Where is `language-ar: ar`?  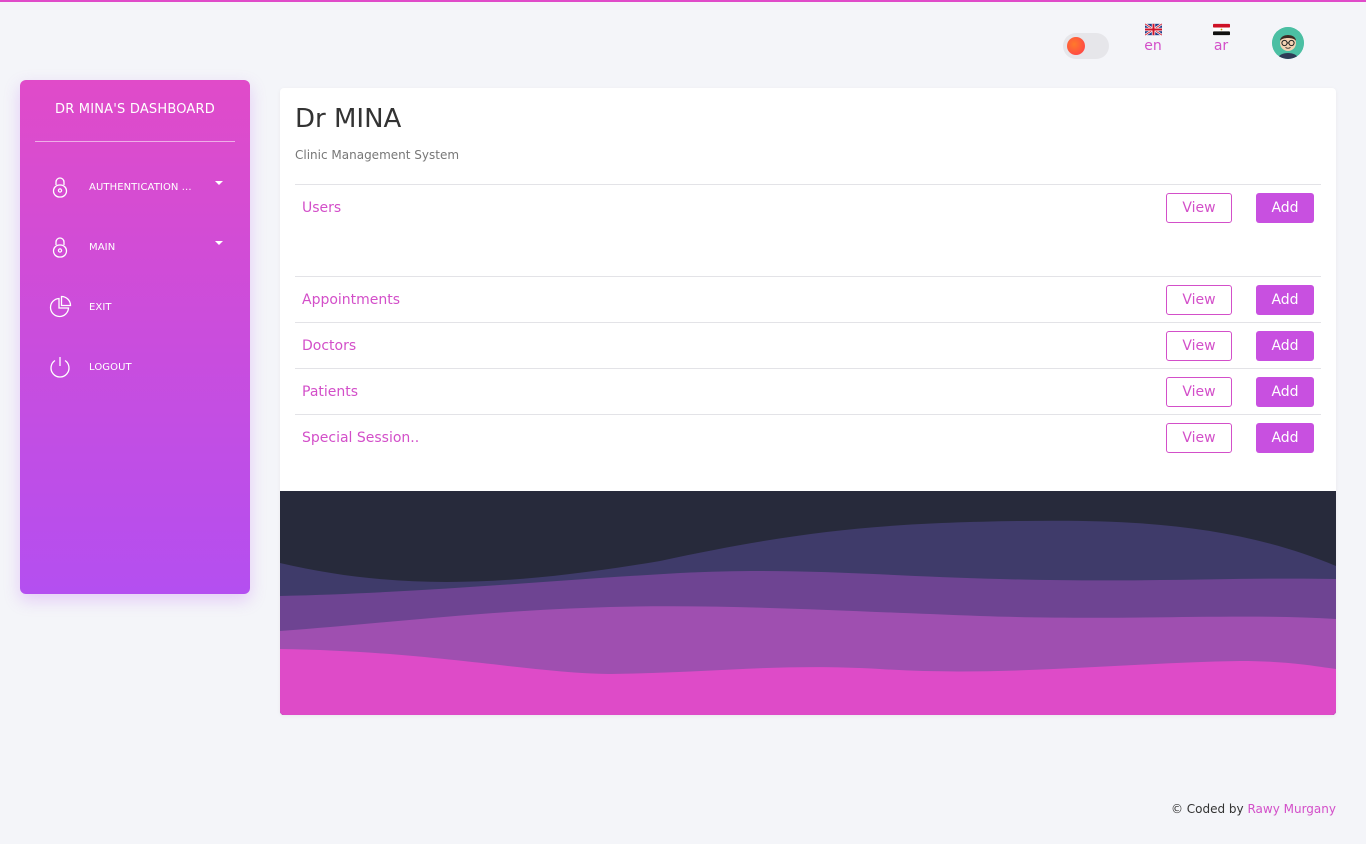 language-ar: ar is located at coordinates (1221, 38).